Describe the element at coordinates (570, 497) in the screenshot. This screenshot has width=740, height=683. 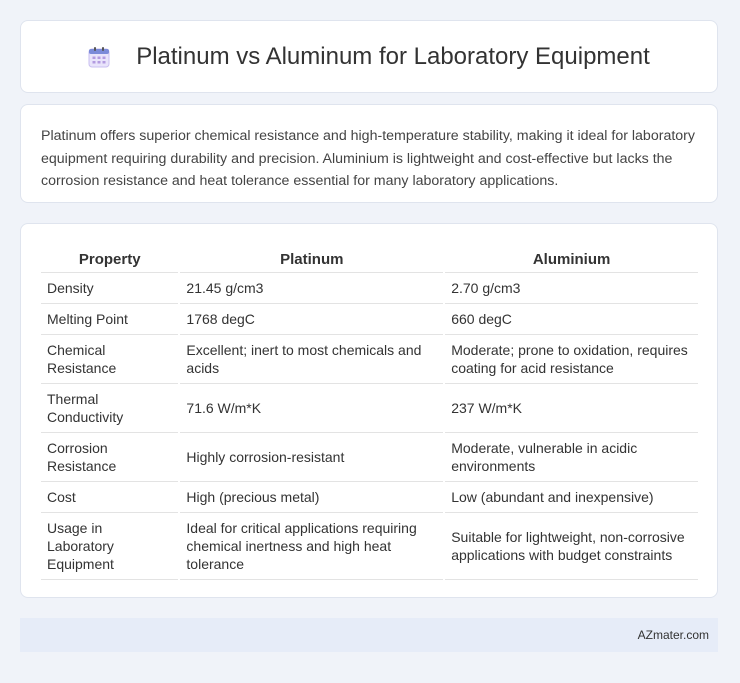
I see `cell-aluminium: Low (abundant and inexpensive)` at that location.